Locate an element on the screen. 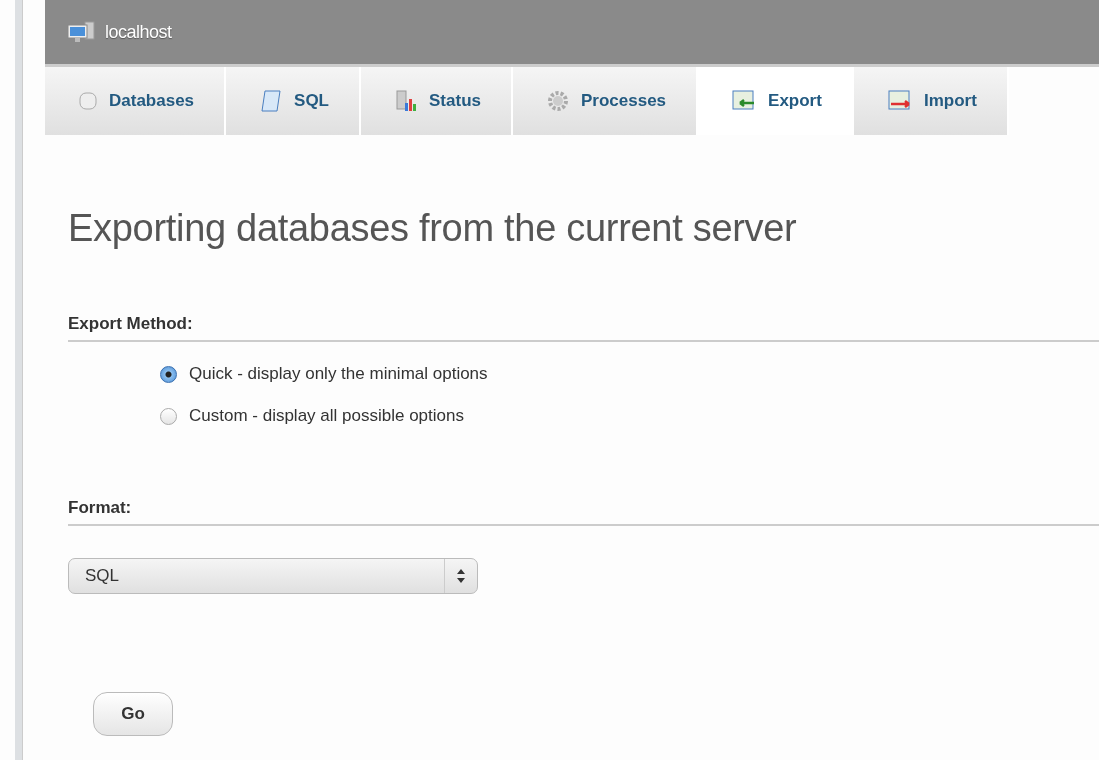 Image resolution: width=1099 pixels, height=760 pixels. page-heading: Exporting databases from the current server is located at coordinates (433, 228).